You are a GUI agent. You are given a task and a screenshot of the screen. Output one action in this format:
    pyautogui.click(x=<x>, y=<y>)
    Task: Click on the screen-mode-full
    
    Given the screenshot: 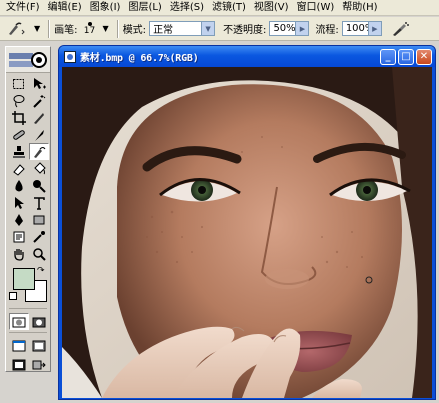 What is the action you would take?
    pyautogui.click(x=19, y=364)
    